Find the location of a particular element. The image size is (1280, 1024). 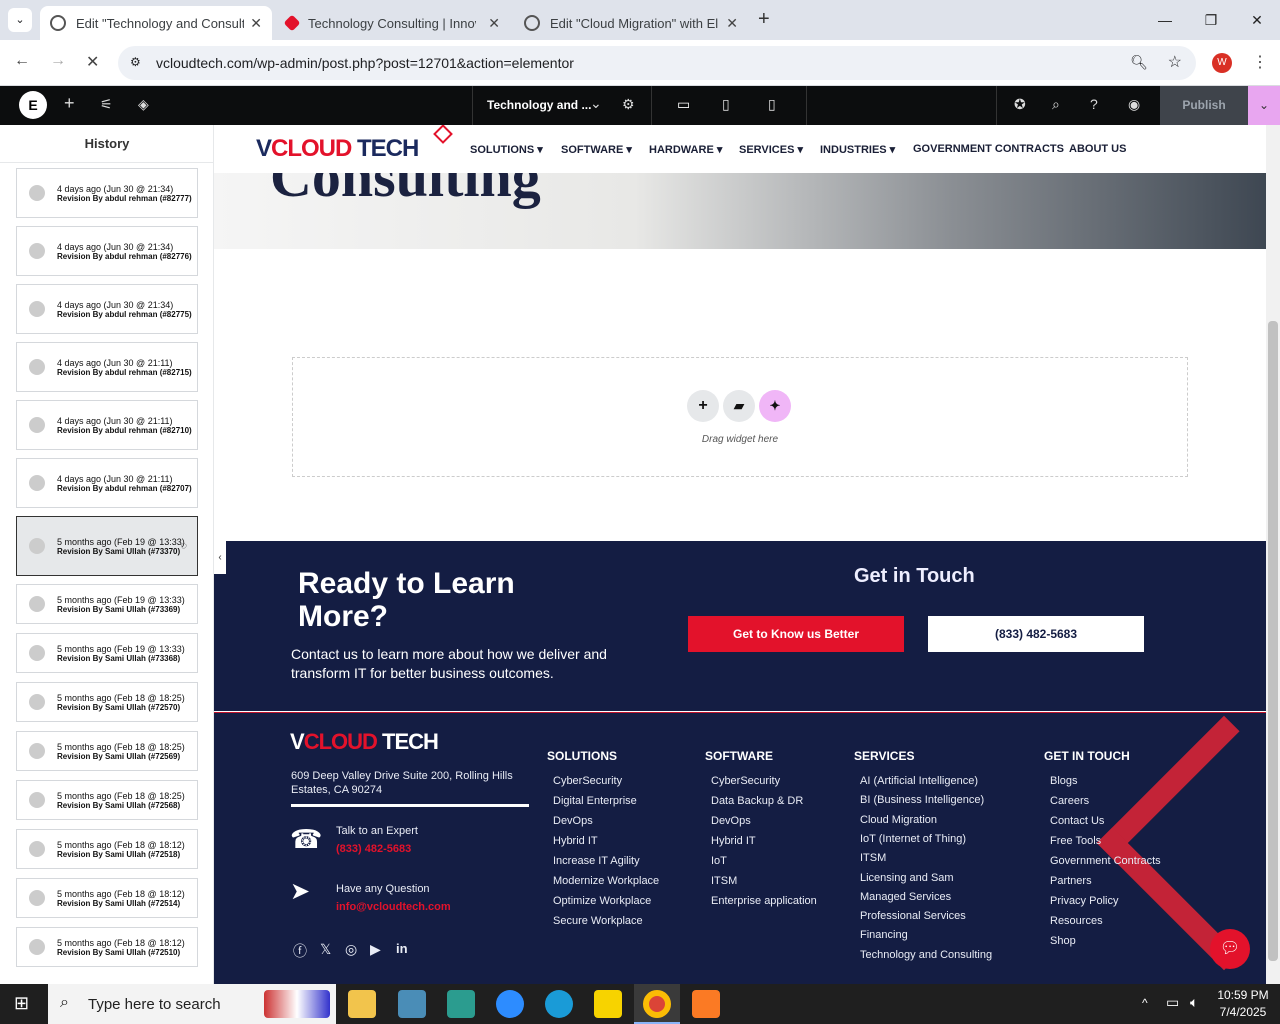

chat-bubble-button: 💬︎ is located at coordinates (1230, 949).